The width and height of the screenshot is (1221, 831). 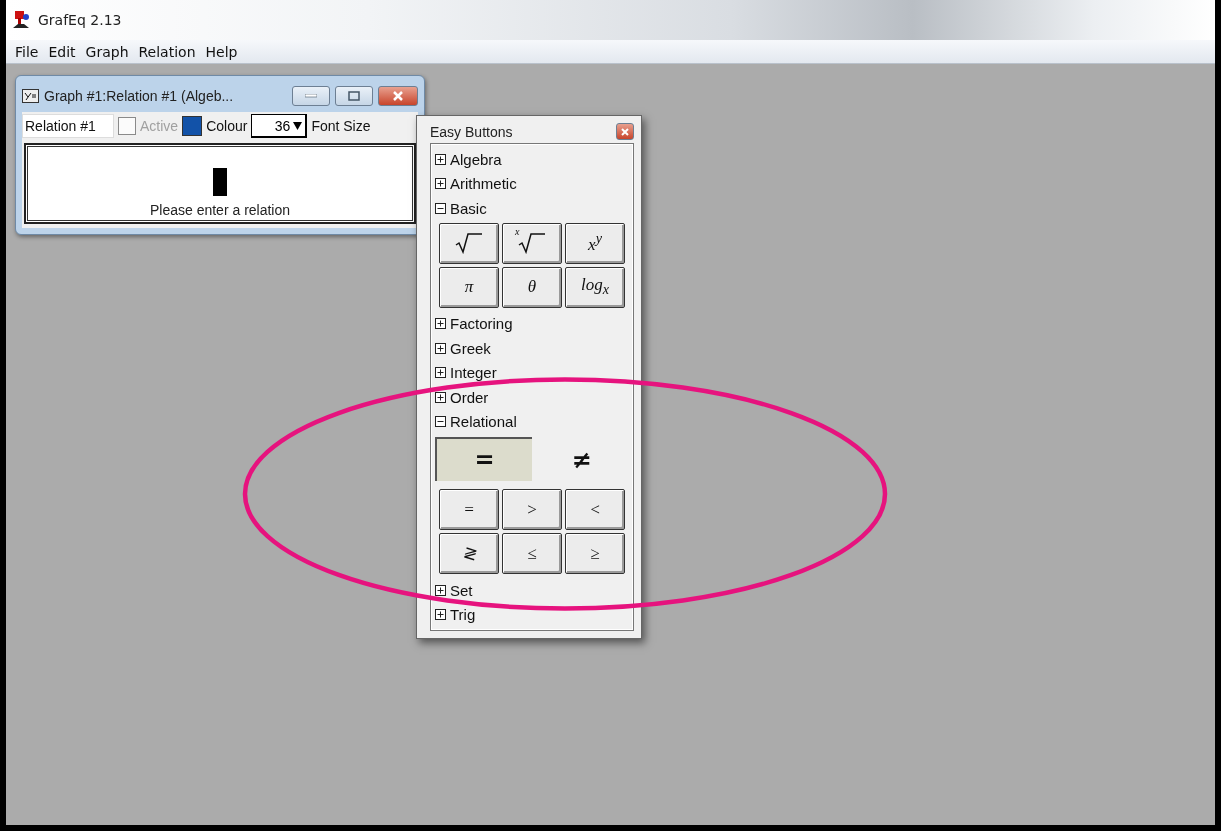 What do you see at coordinates (463, 615) in the screenshot?
I see `category-label: Trig` at bounding box center [463, 615].